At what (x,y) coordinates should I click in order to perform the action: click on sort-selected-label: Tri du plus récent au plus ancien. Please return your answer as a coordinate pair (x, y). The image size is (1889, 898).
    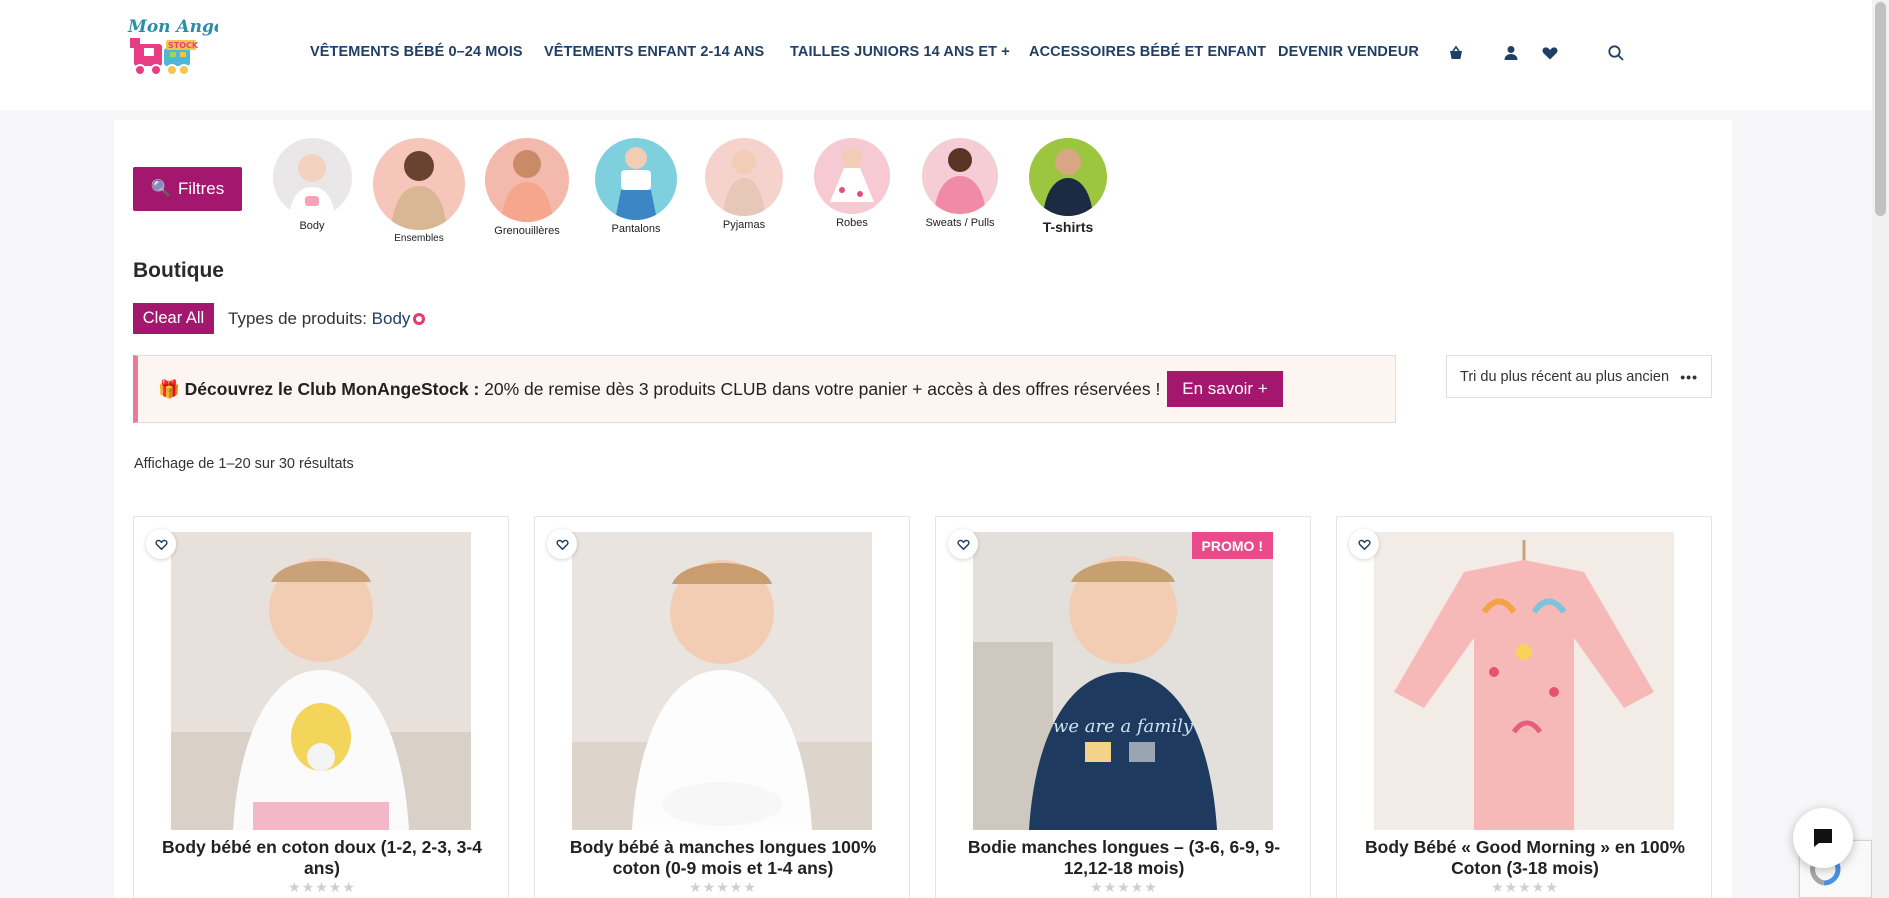
    Looking at the image, I should click on (1565, 376).